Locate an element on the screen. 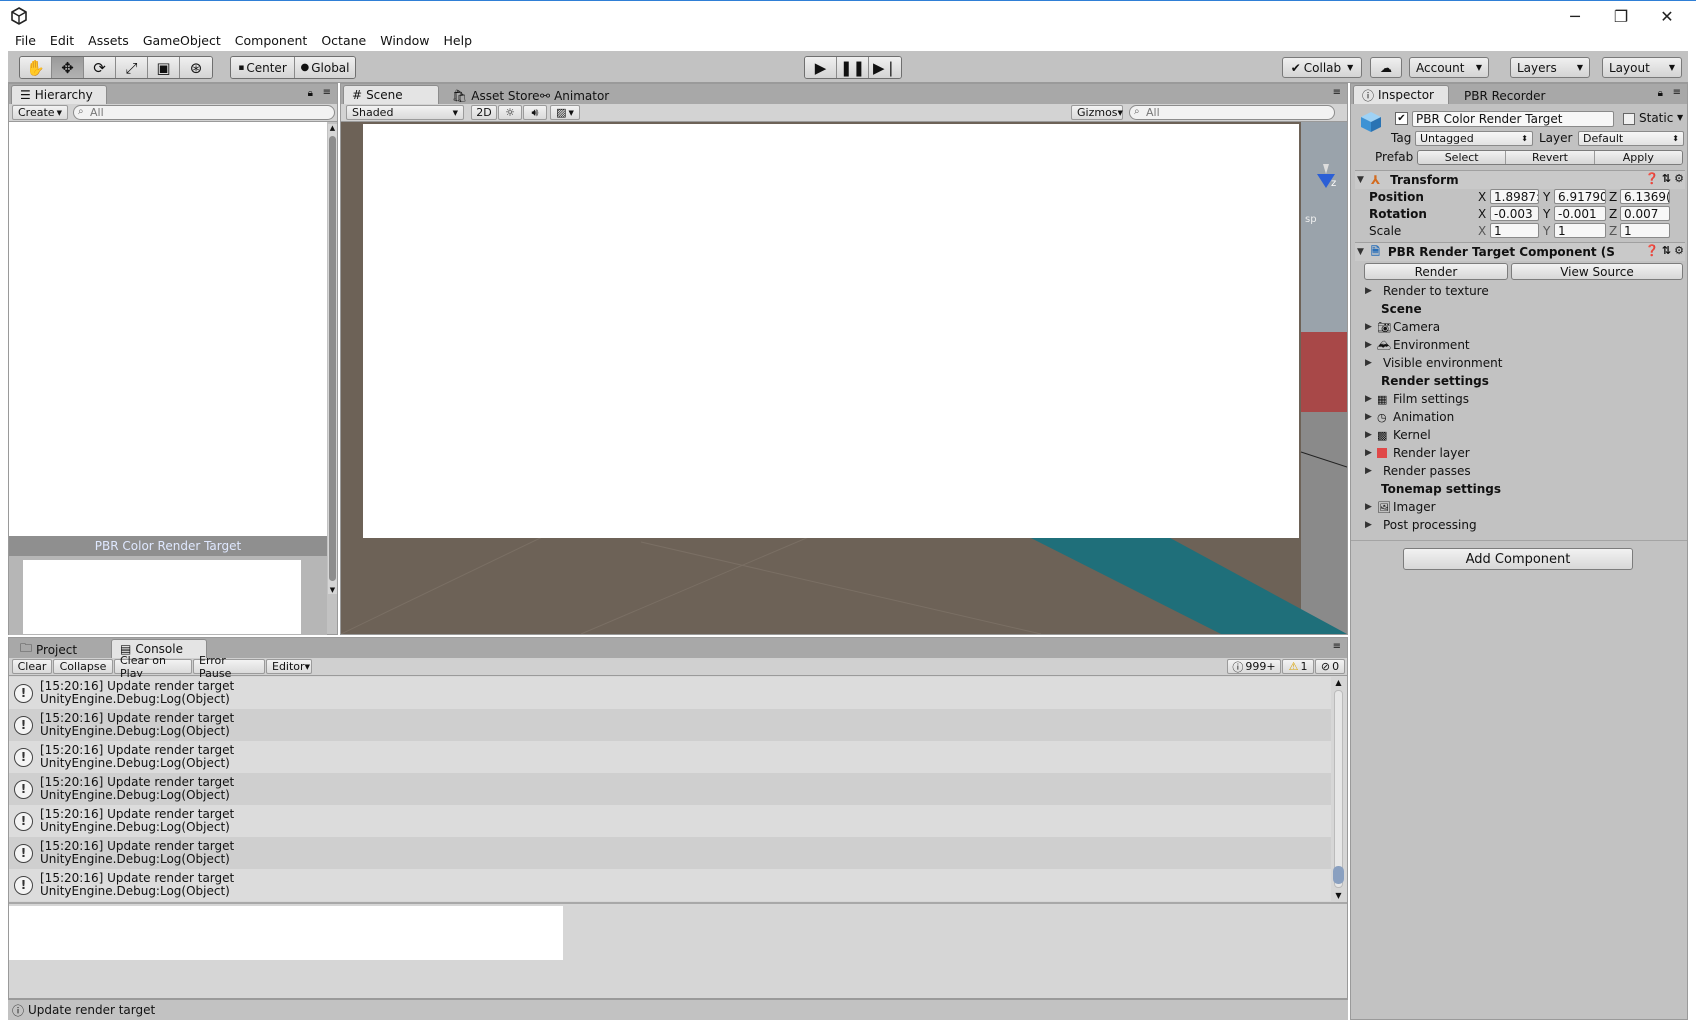 The image size is (1696, 1026). layer-dropdown: Default ⬍ is located at coordinates (1631, 138).